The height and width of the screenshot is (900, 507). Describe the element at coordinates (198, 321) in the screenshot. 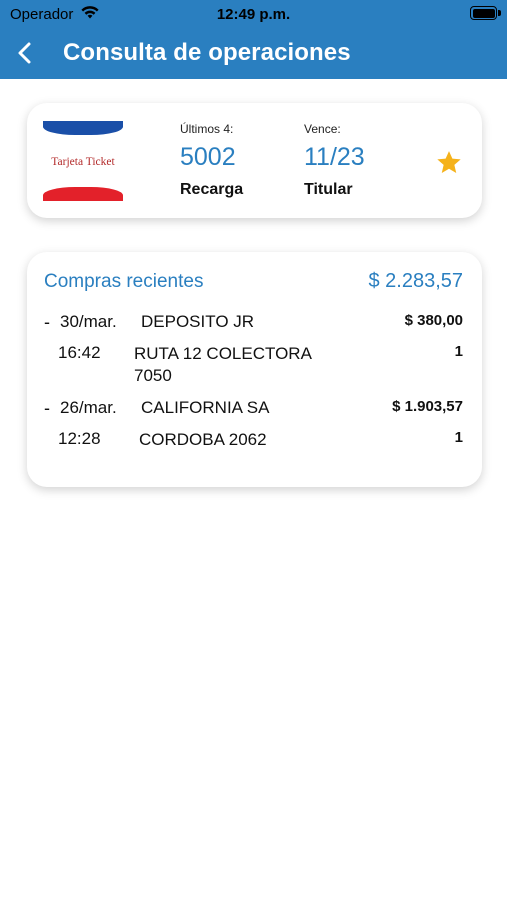

I see `purchase-merchant: DEPOSITO JR` at that location.